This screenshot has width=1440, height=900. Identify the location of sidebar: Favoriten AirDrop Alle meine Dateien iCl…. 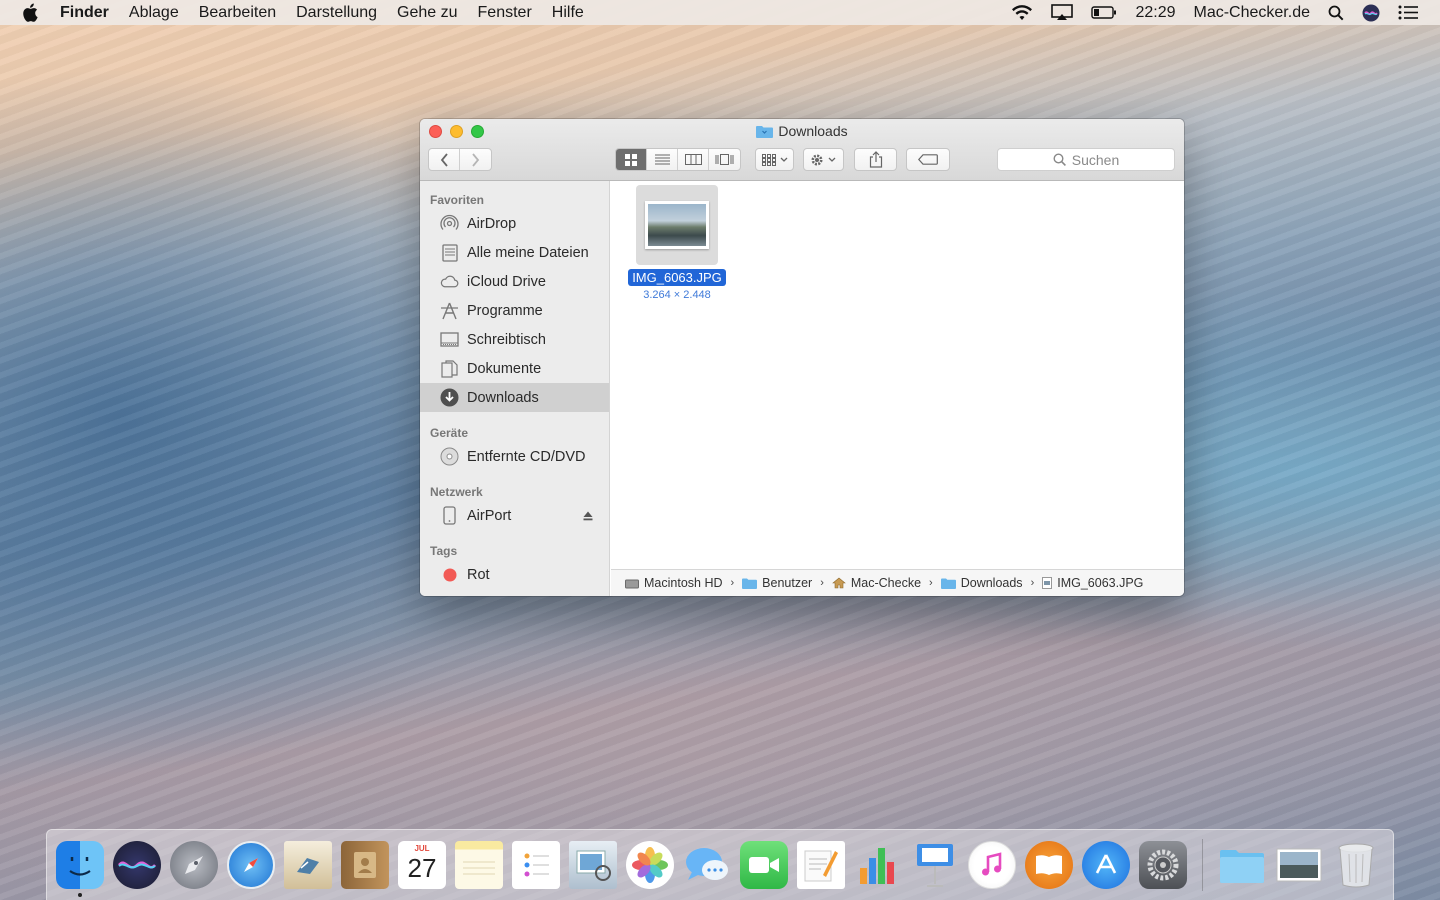
(515, 388).